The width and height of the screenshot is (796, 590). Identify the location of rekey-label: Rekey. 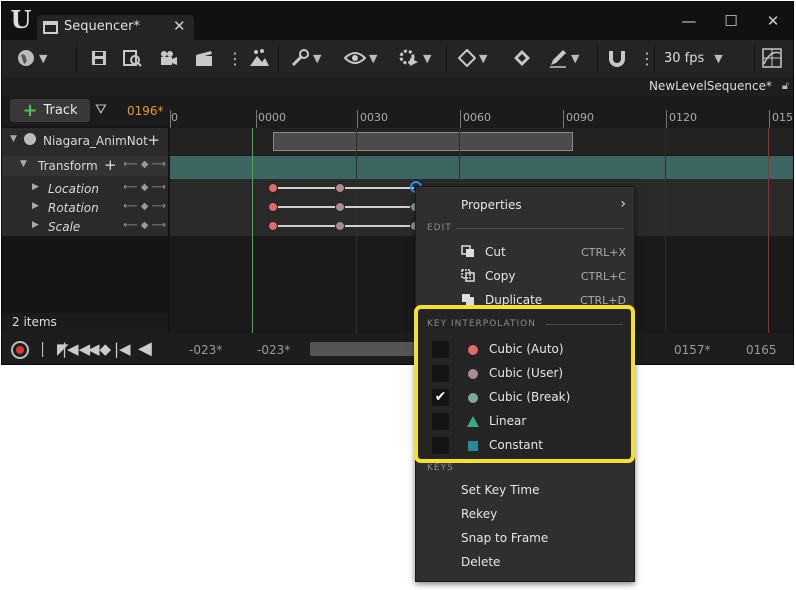
(479, 514).